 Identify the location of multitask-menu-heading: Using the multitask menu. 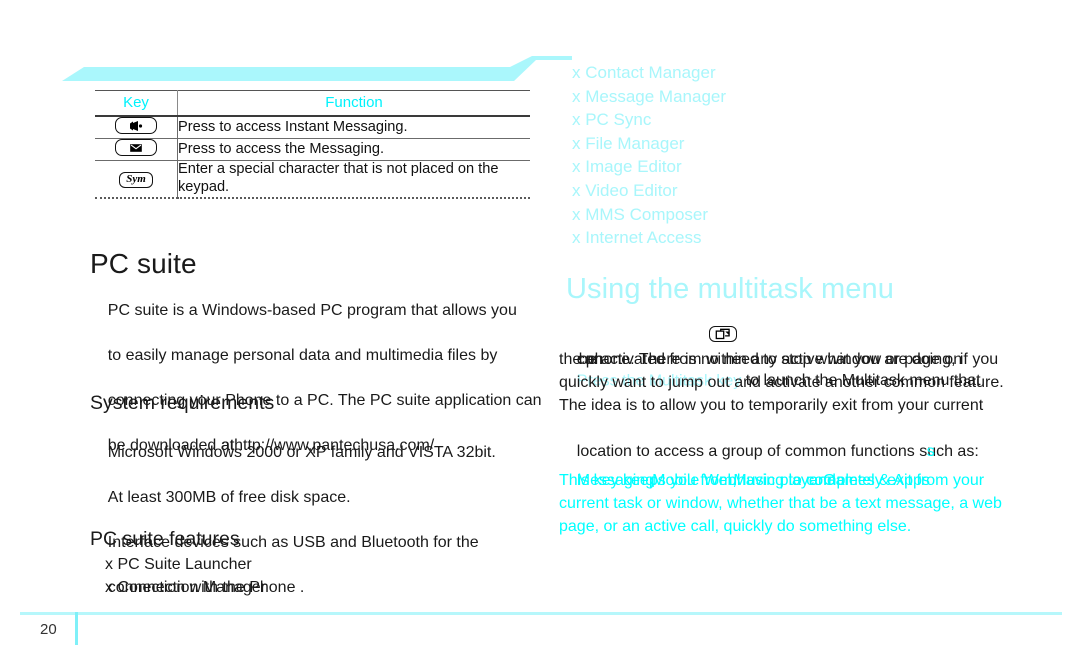
(730, 289).